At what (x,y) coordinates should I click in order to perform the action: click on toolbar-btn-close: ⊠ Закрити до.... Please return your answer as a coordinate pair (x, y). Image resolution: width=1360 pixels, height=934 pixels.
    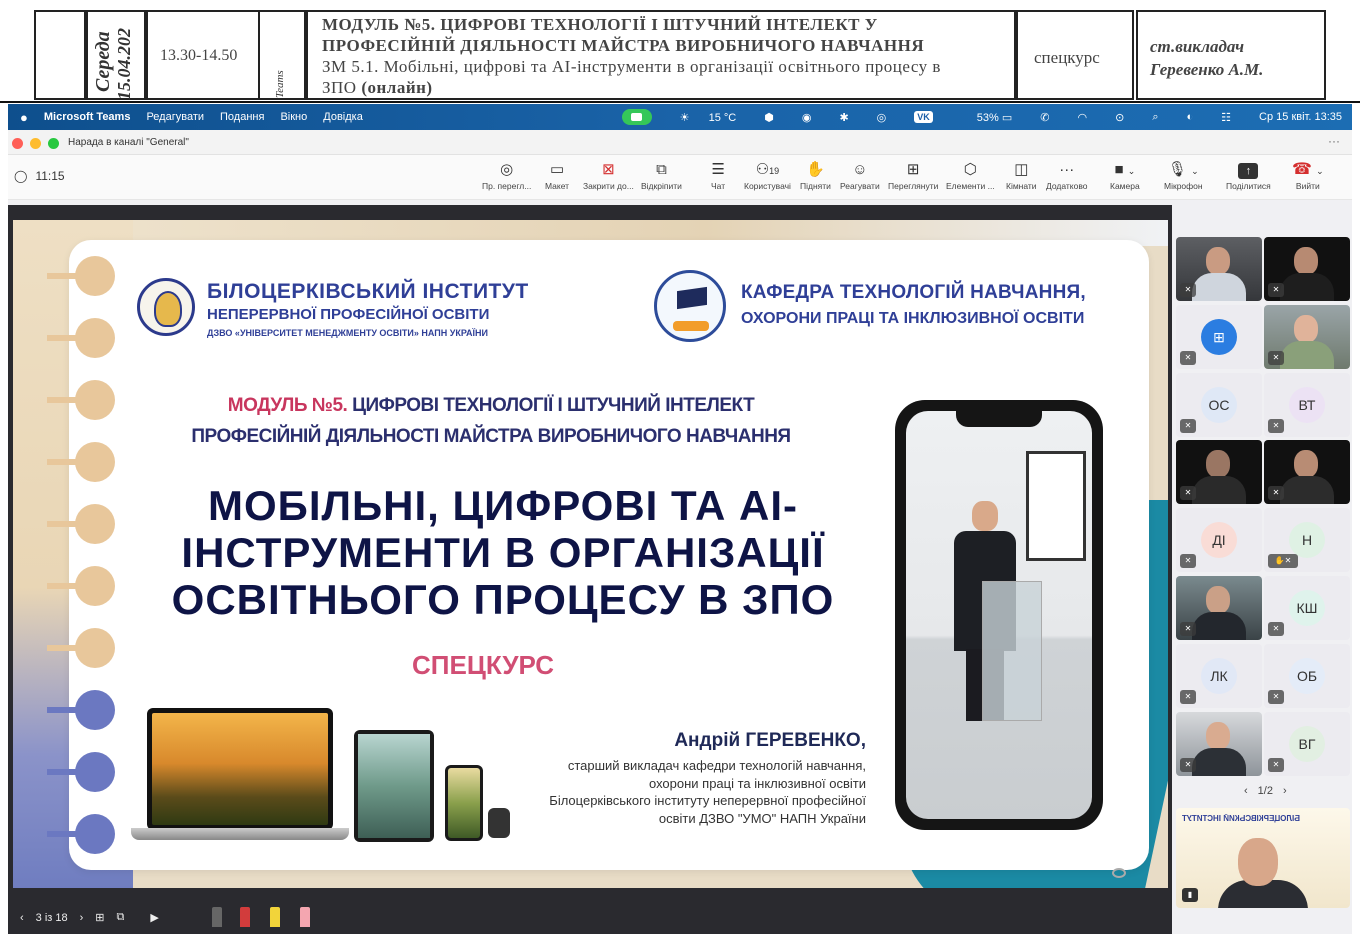
    Looking at the image, I should click on (608, 175).